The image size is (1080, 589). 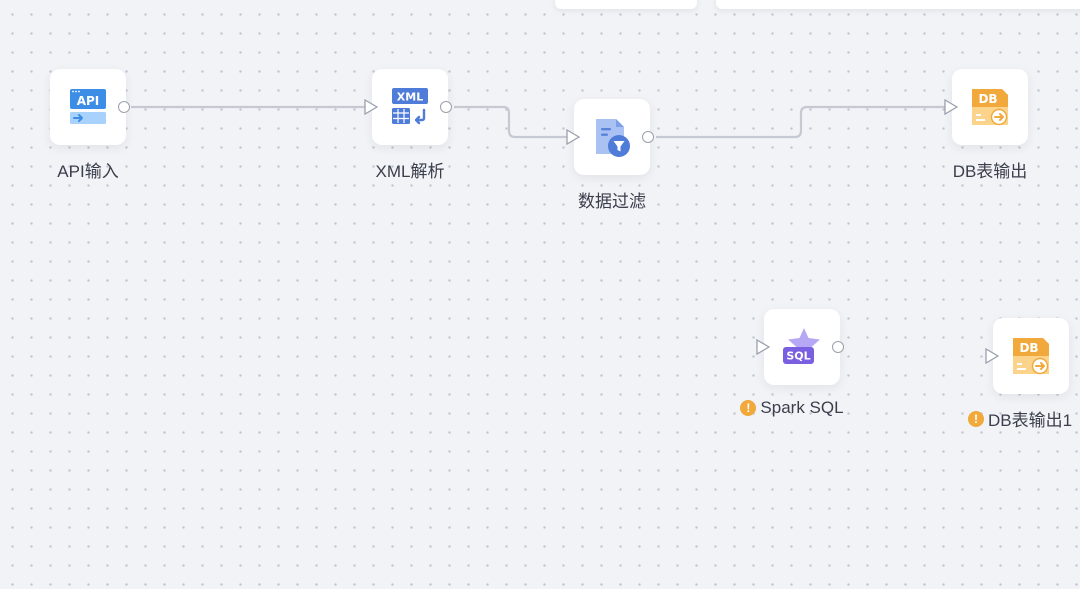 I want to click on node-db-output-1: DB, so click(x=1027, y=356).